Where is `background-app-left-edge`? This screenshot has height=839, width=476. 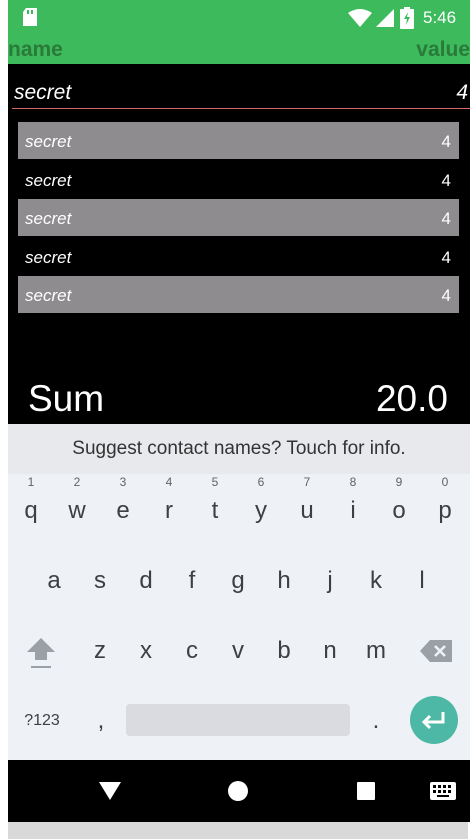
background-app-left-edge is located at coordinates (4, 419).